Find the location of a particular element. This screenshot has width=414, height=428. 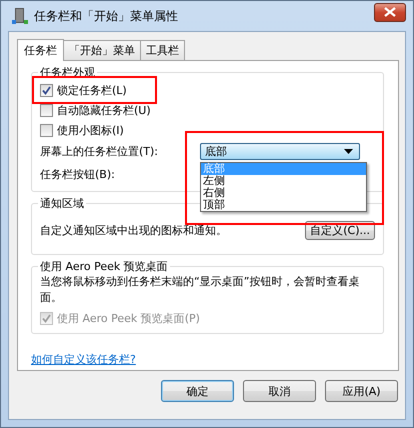

caret-icon is located at coordinates (348, 151).